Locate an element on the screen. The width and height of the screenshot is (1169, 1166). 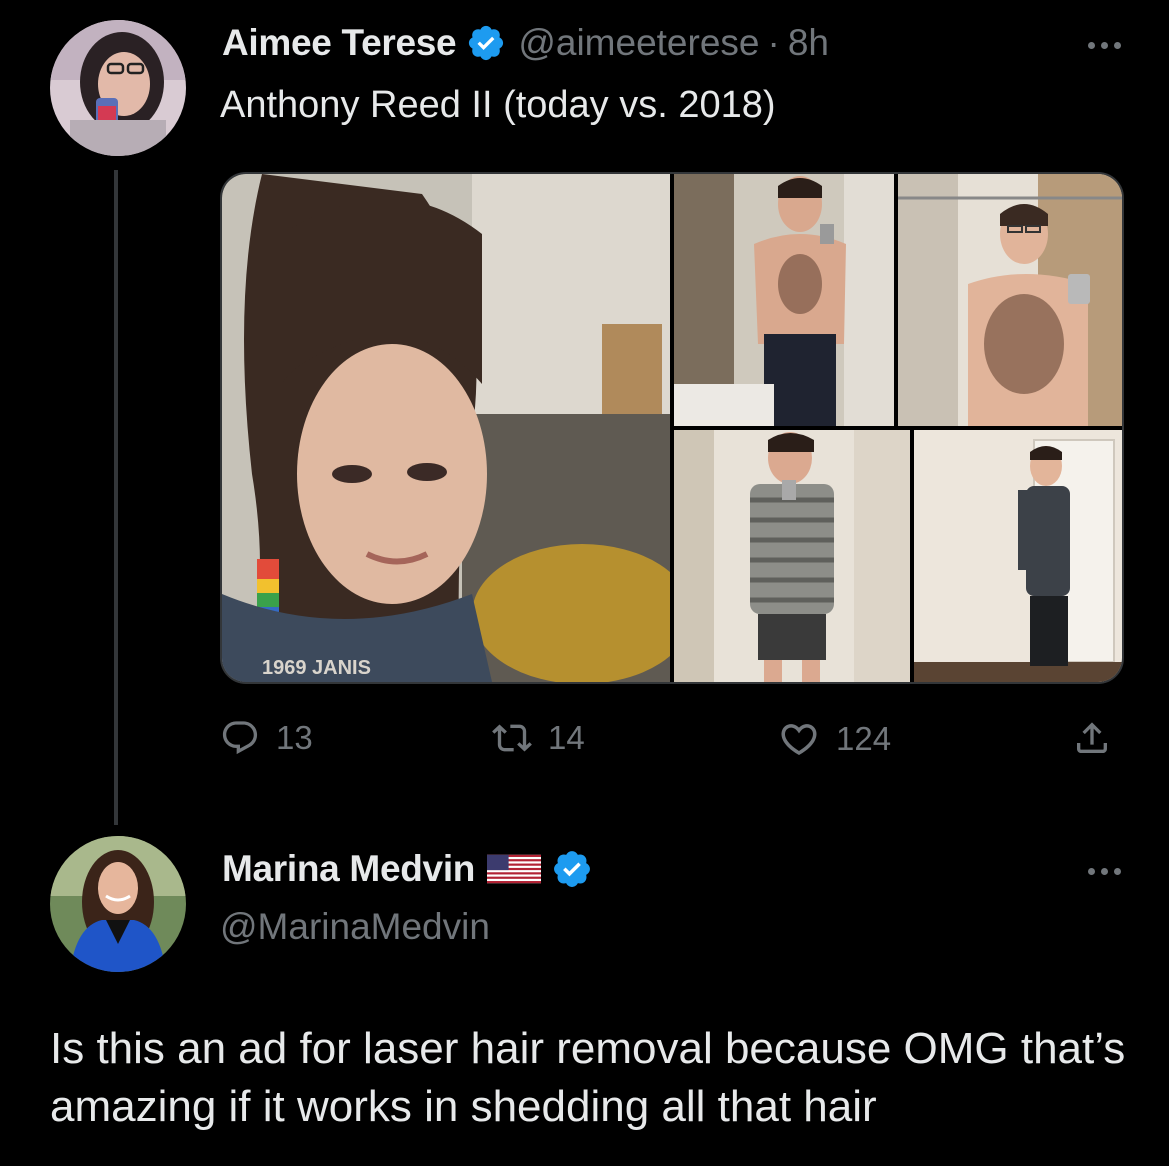
reply-more-options-icon is located at coordinates (1104, 871).